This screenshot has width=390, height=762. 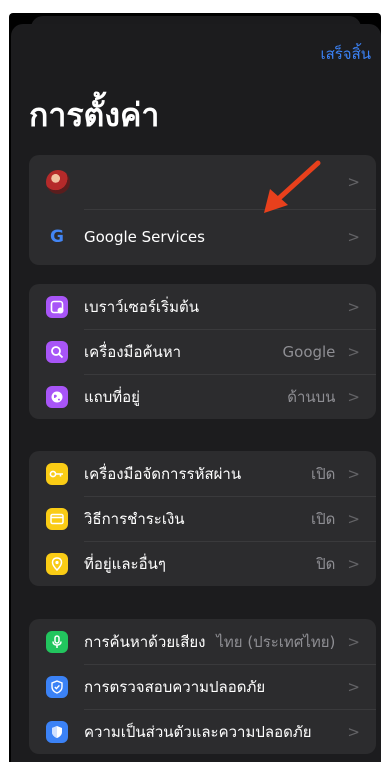 What do you see at coordinates (57, 351) in the screenshot?
I see `search-icon` at bounding box center [57, 351].